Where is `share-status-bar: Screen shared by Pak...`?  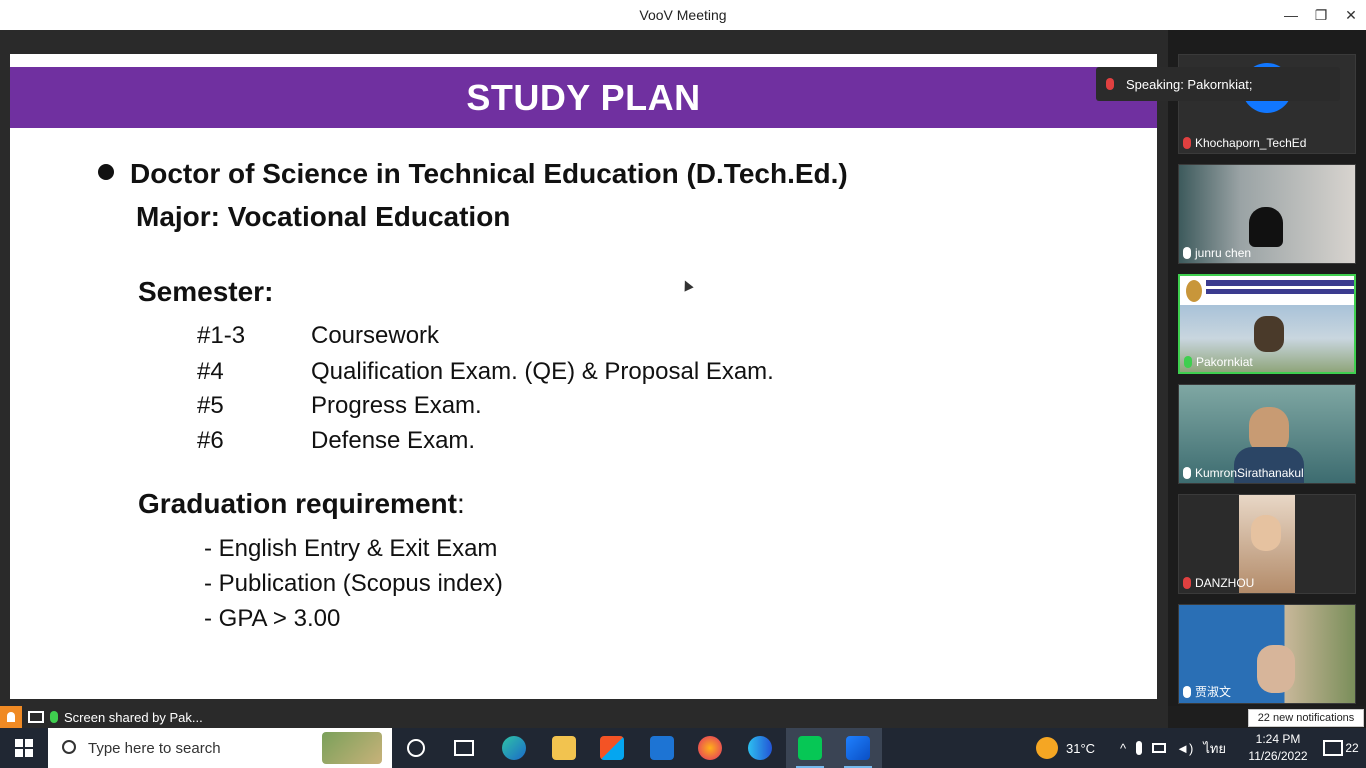 share-status-bar: Screen shared by Pak... is located at coordinates (584, 717).